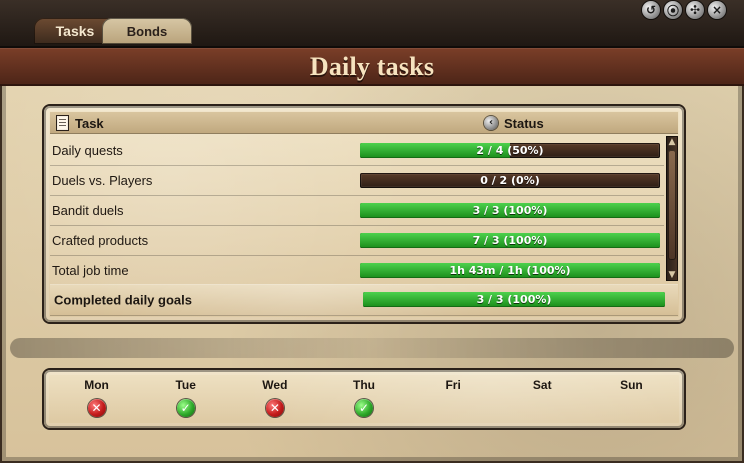 The height and width of the screenshot is (463, 744). Describe the element at coordinates (147, 31) in the screenshot. I see `tab-bonds: Bonds` at that location.